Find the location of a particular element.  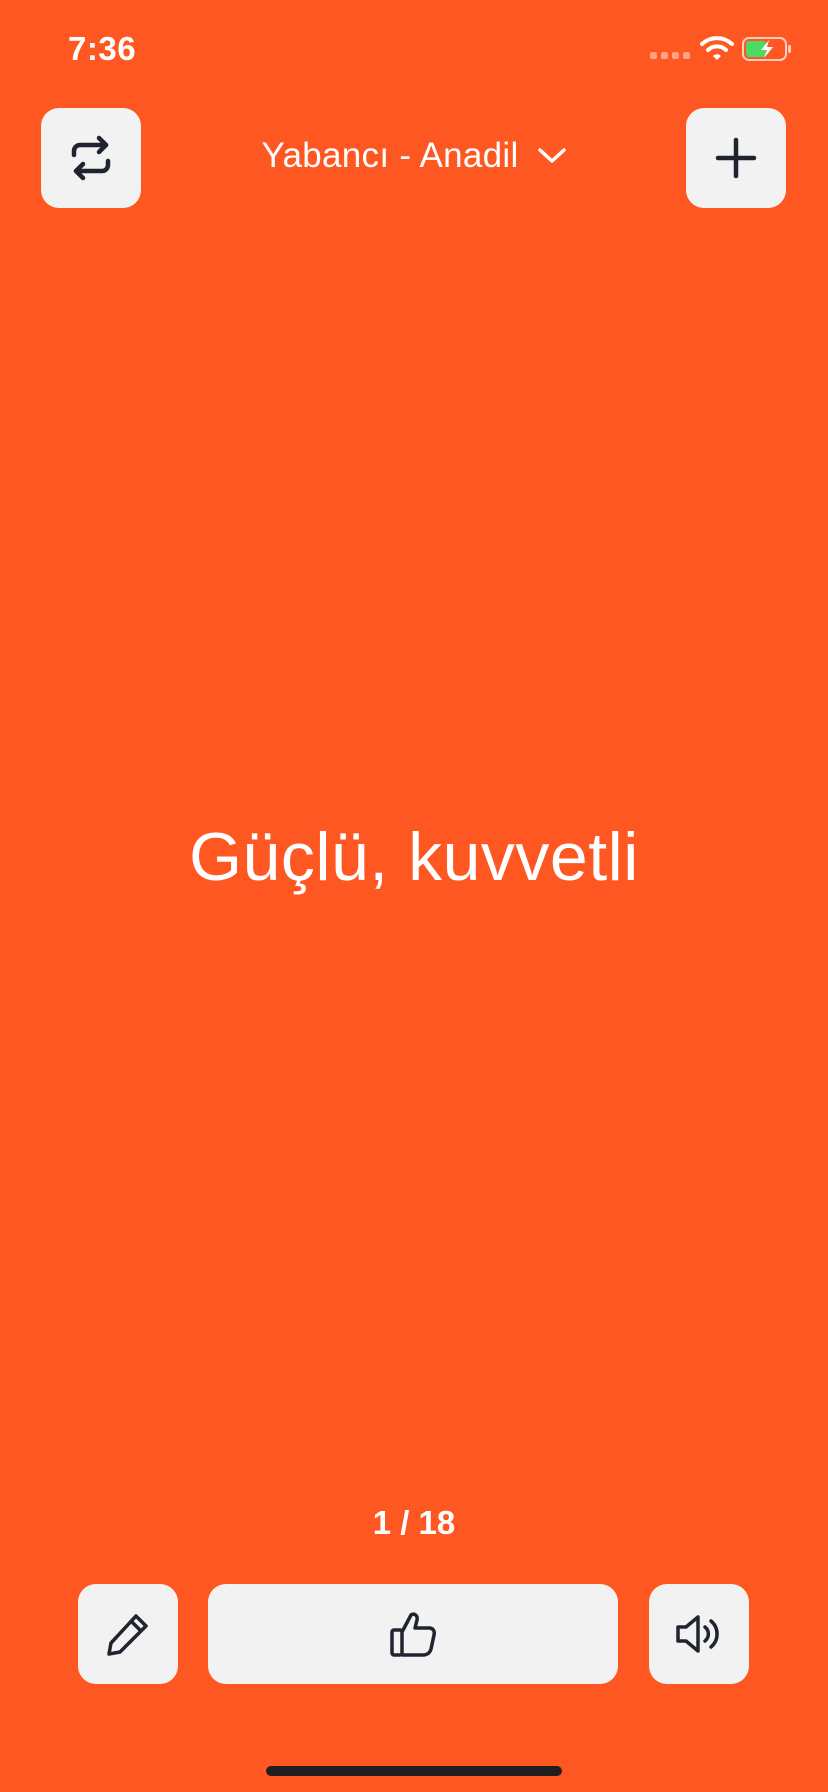

edit-card-button is located at coordinates (128, 1634).